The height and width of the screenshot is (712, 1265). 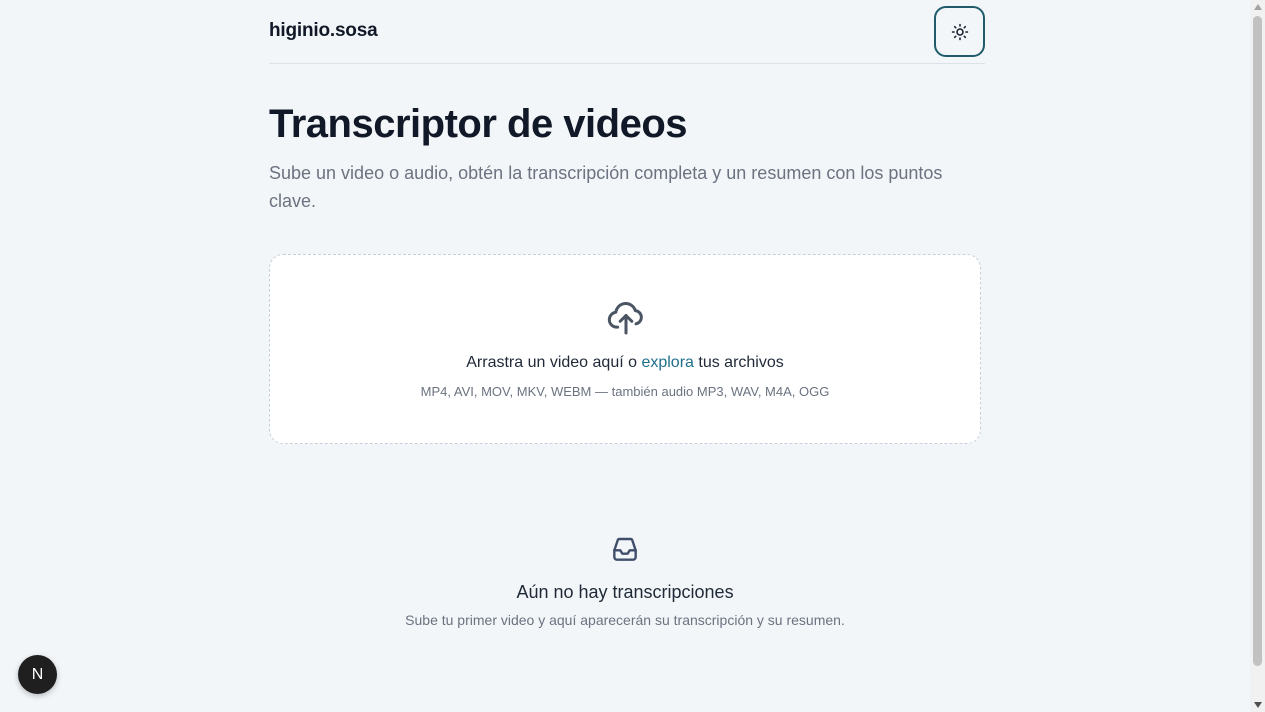 What do you see at coordinates (625, 592) in the screenshot?
I see `empty-state-title: Aún no hay transcripciones` at bounding box center [625, 592].